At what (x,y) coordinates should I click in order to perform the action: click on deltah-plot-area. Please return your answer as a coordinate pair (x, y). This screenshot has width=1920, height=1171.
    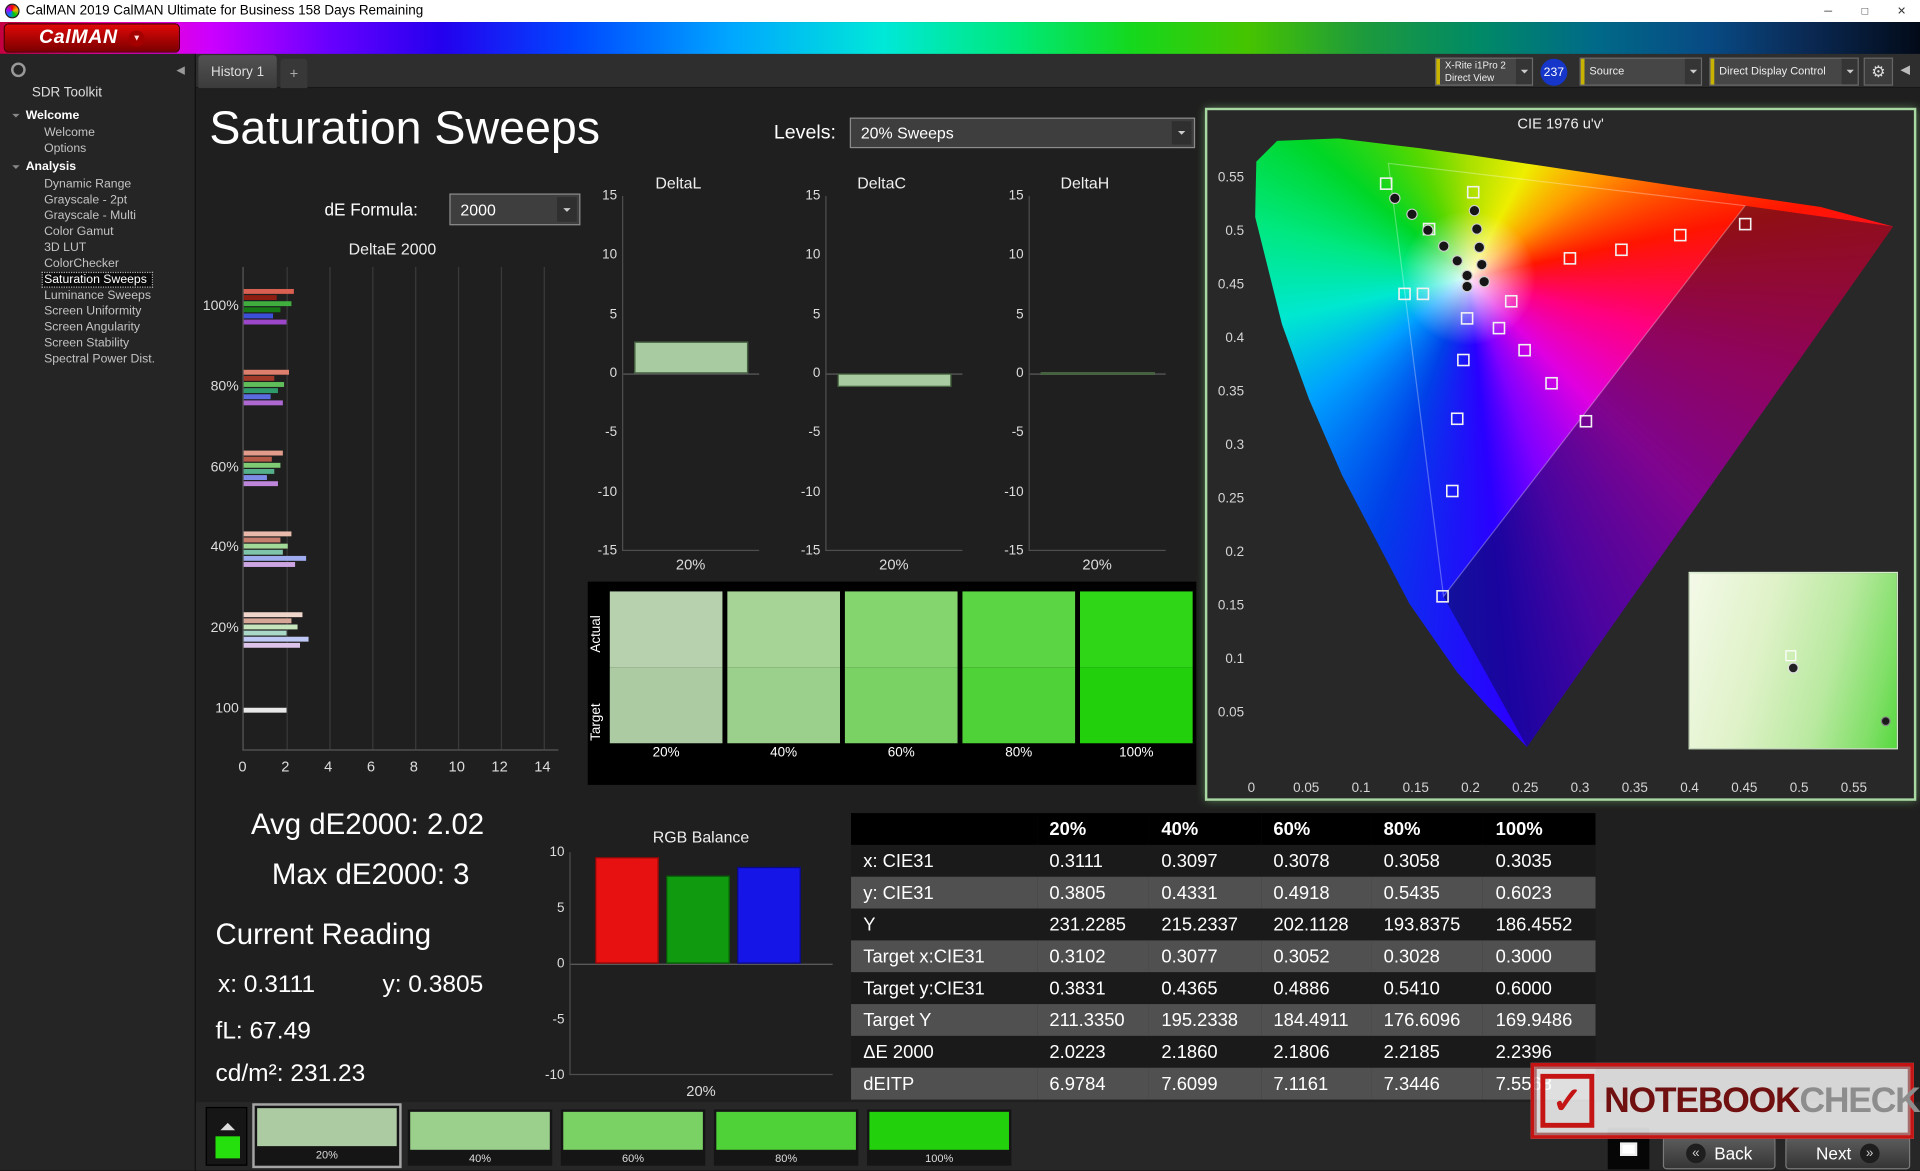
    Looking at the image, I should click on (1097, 373).